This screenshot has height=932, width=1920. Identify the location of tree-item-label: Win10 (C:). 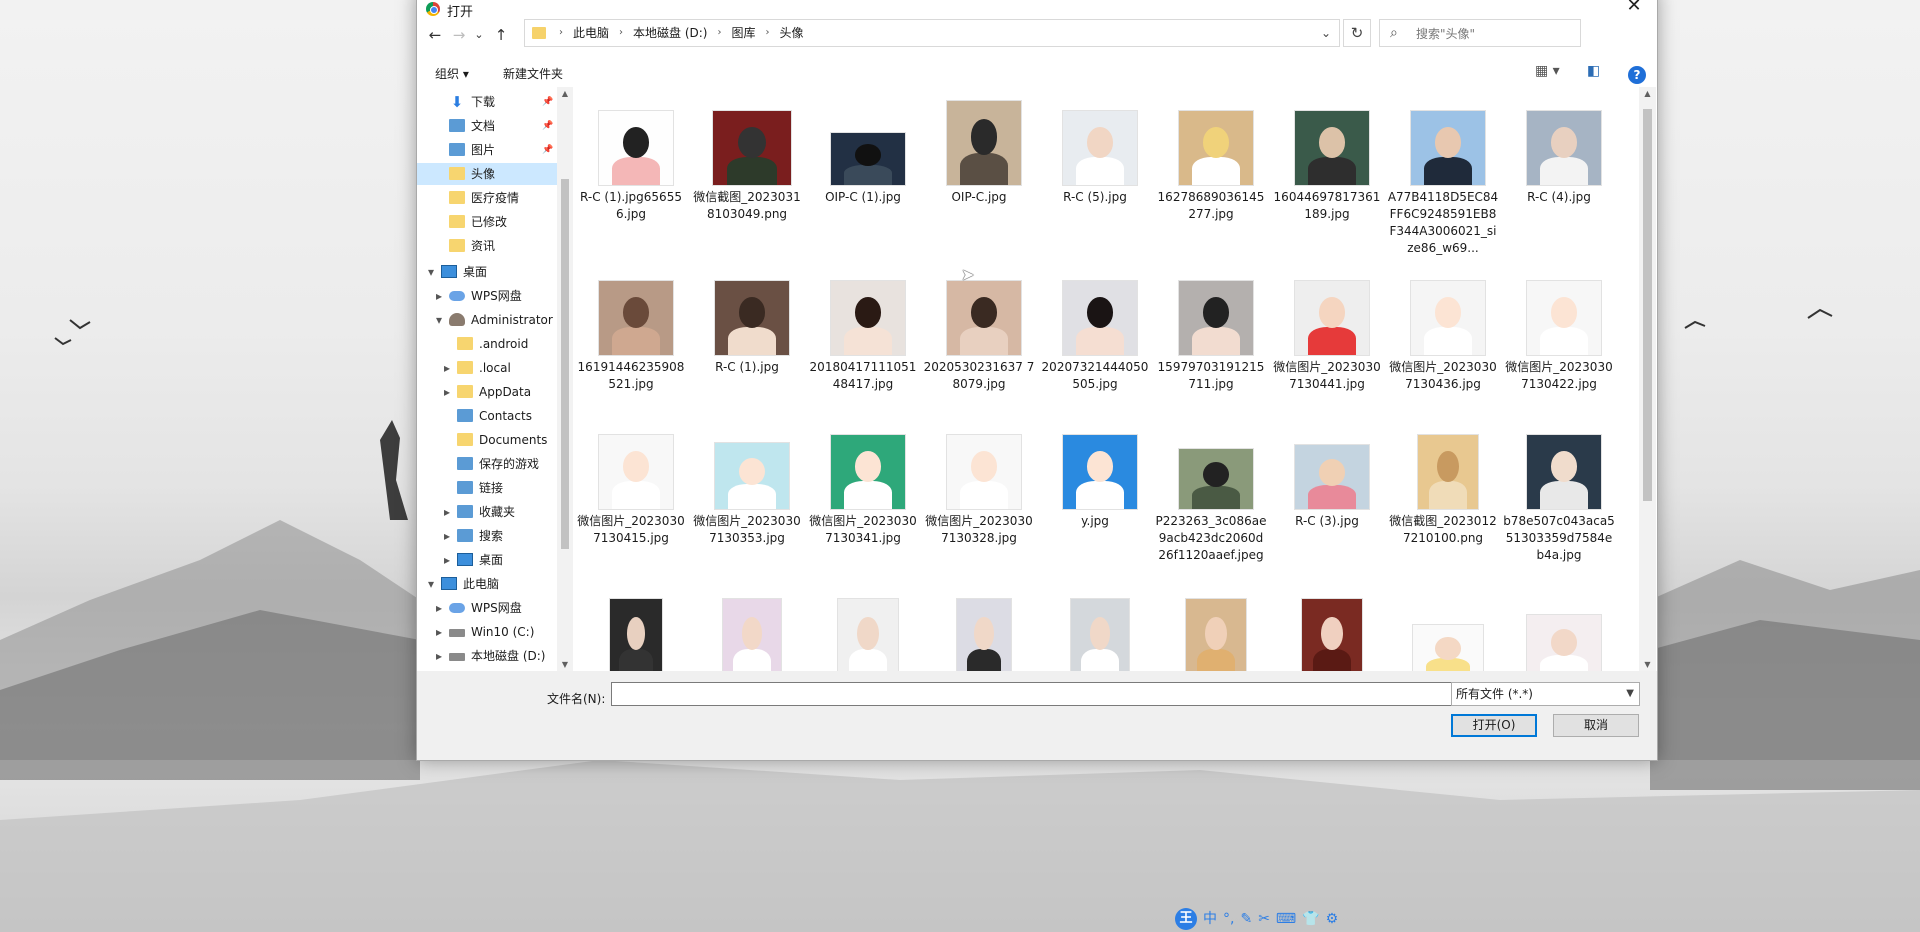
(503, 632).